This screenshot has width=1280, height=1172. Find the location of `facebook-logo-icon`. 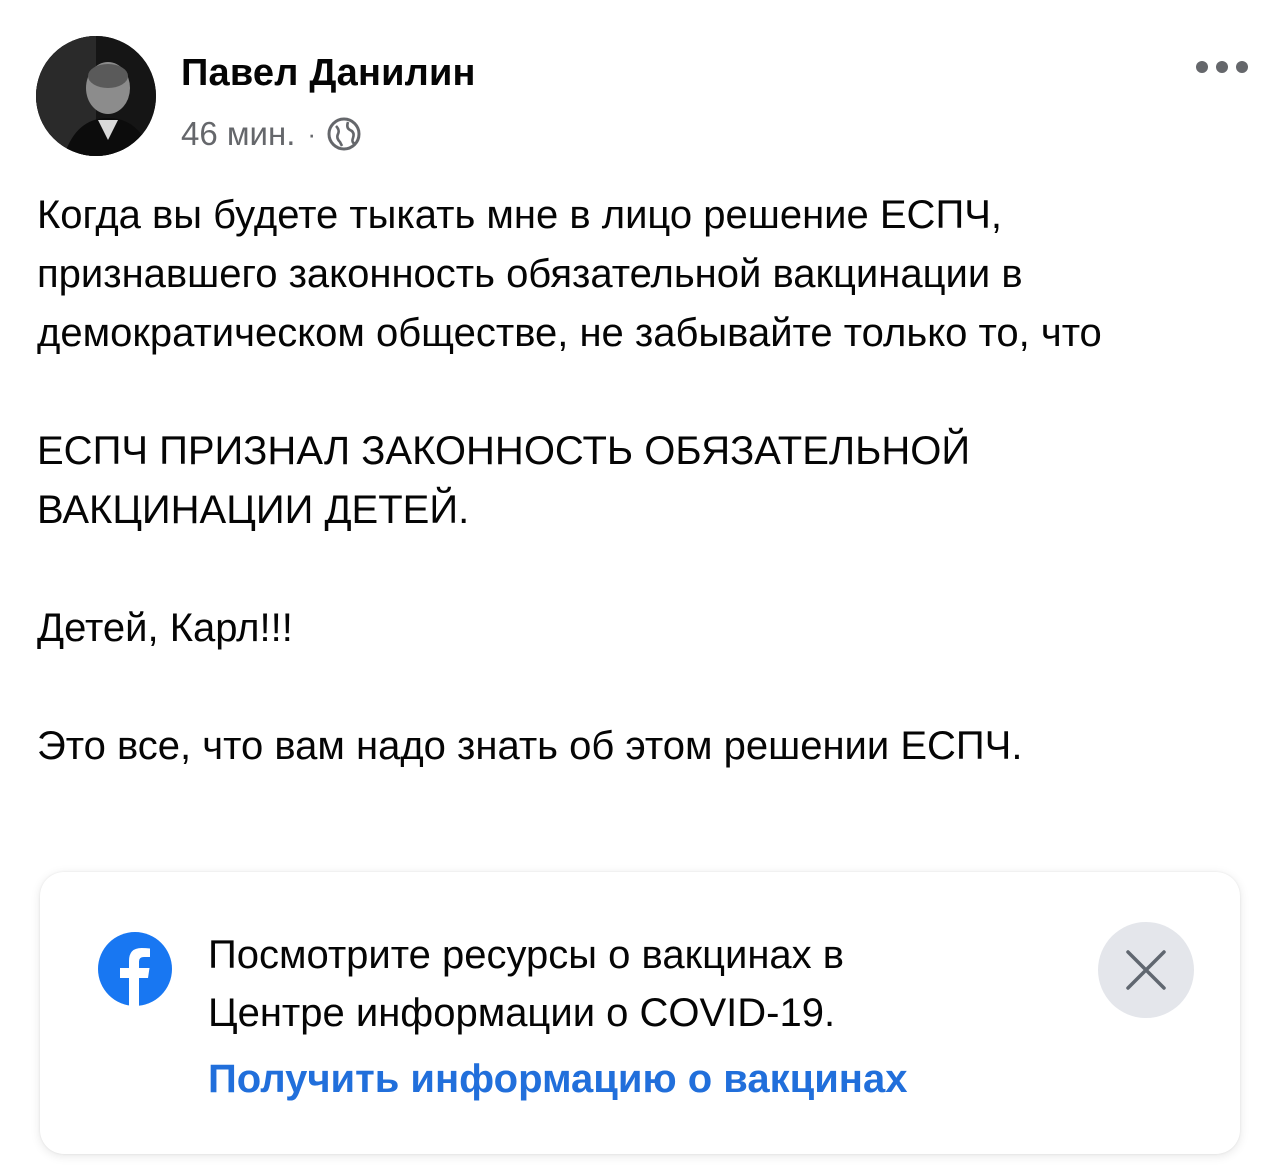

facebook-logo-icon is located at coordinates (135, 969).